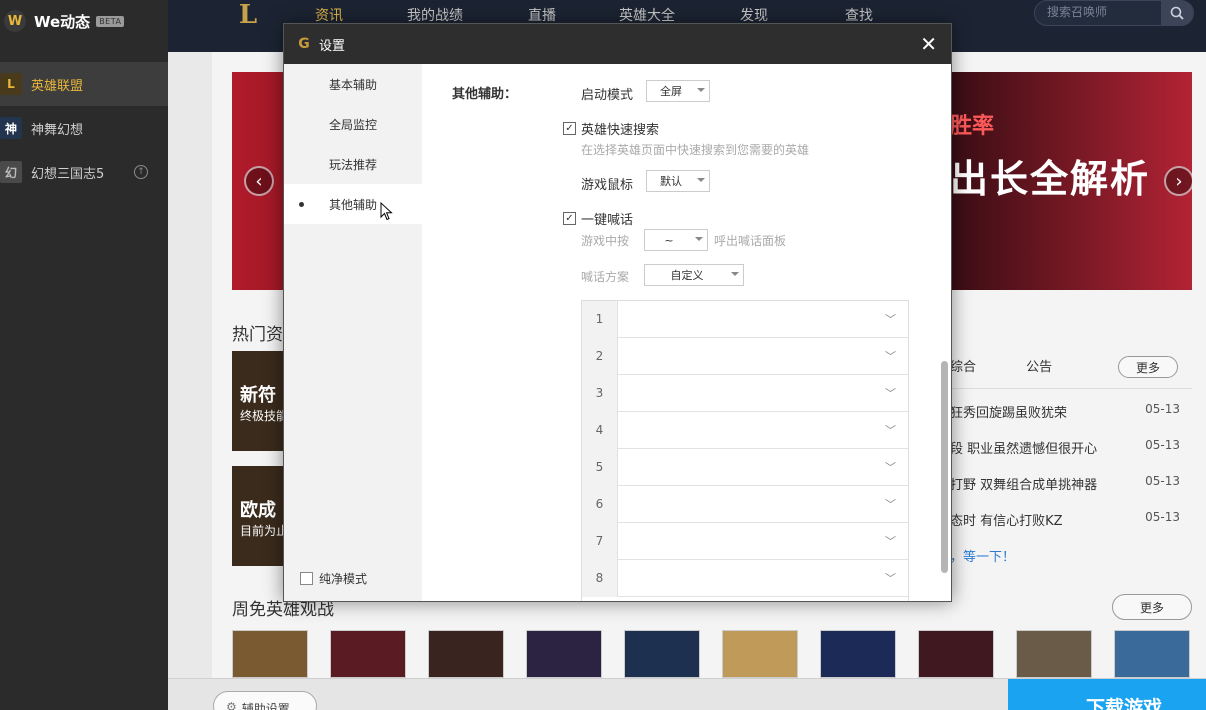  I want to click on sidebar-item-shenwu: 神 神舞幻想, so click(84, 128).